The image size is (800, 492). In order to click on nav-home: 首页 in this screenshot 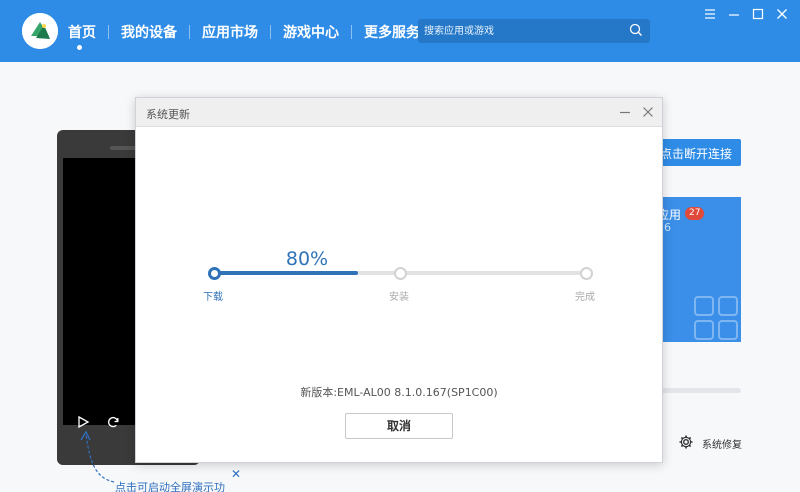, I will do `click(82, 36)`.